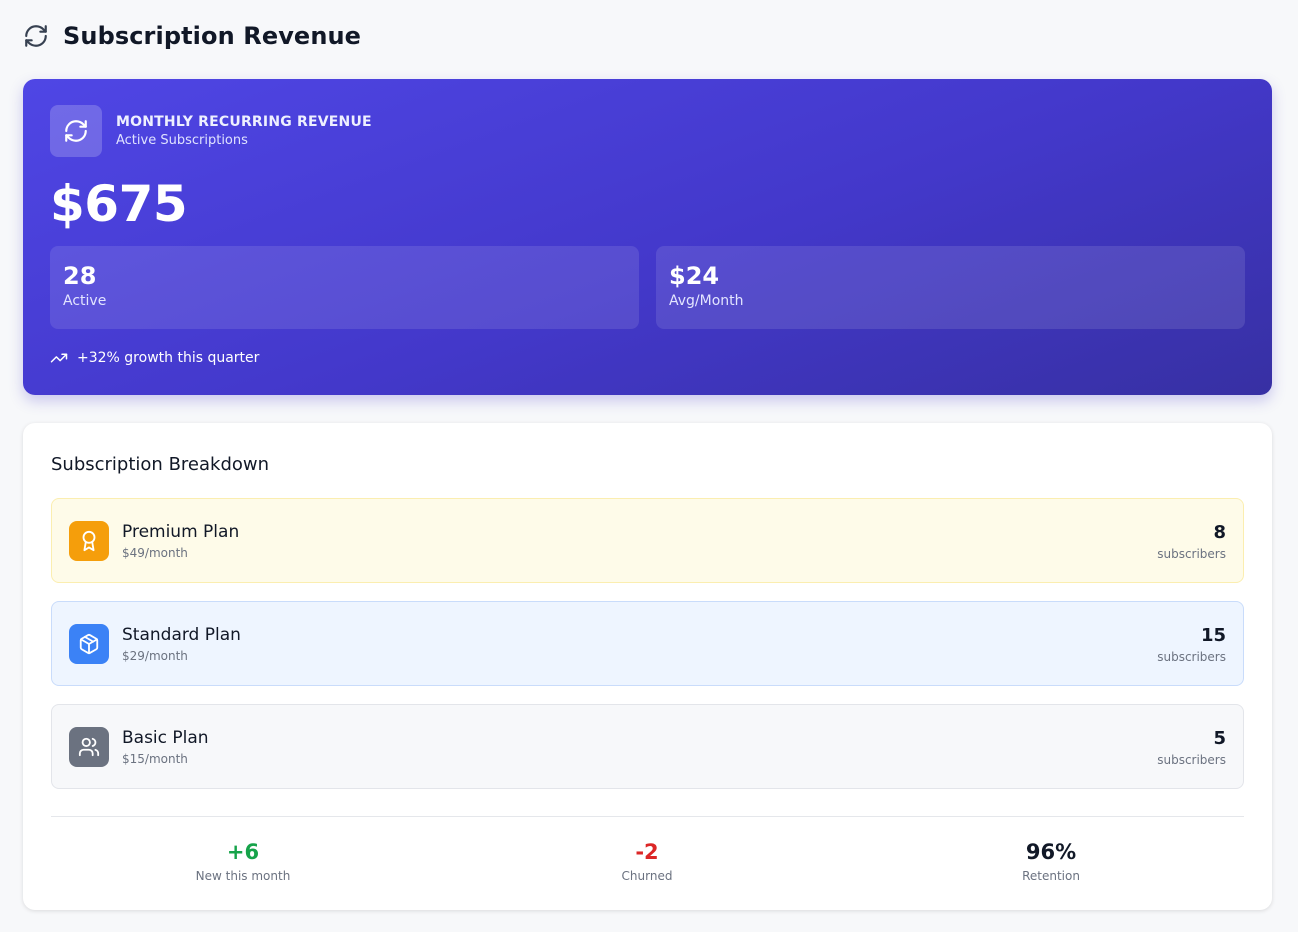 Image resolution: width=1298 pixels, height=932 pixels. I want to click on new-this-month-label: New this month, so click(243, 876).